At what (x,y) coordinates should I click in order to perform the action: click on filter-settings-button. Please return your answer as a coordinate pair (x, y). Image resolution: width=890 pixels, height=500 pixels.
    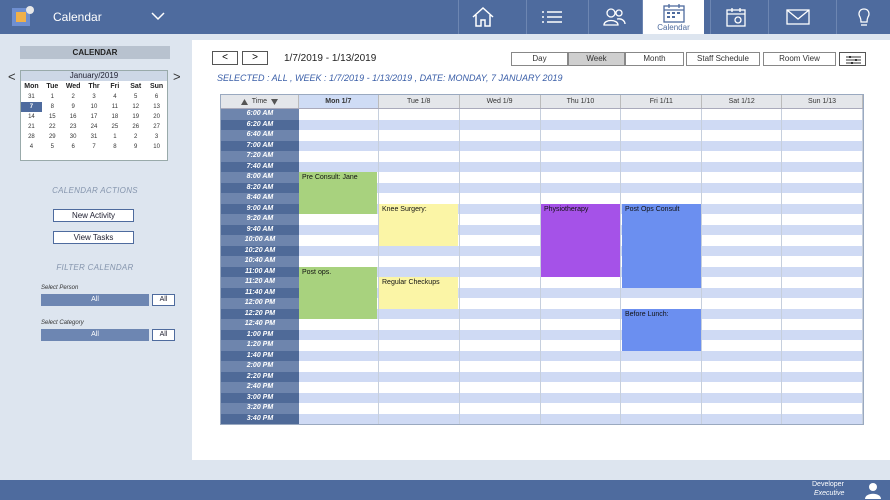
    Looking at the image, I should click on (852, 59).